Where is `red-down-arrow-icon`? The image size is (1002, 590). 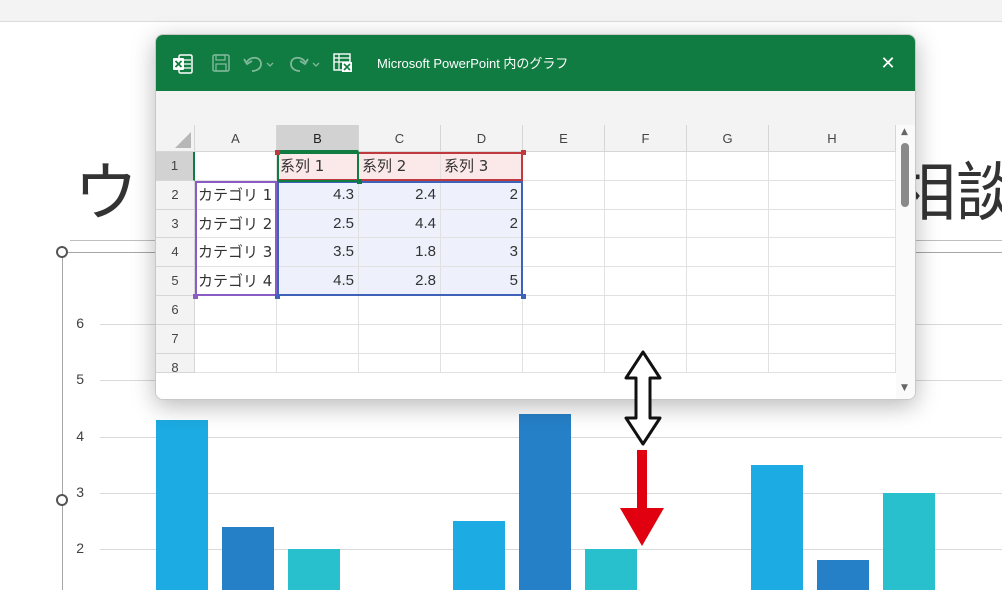
red-down-arrow-icon is located at coordinates (642, 498).